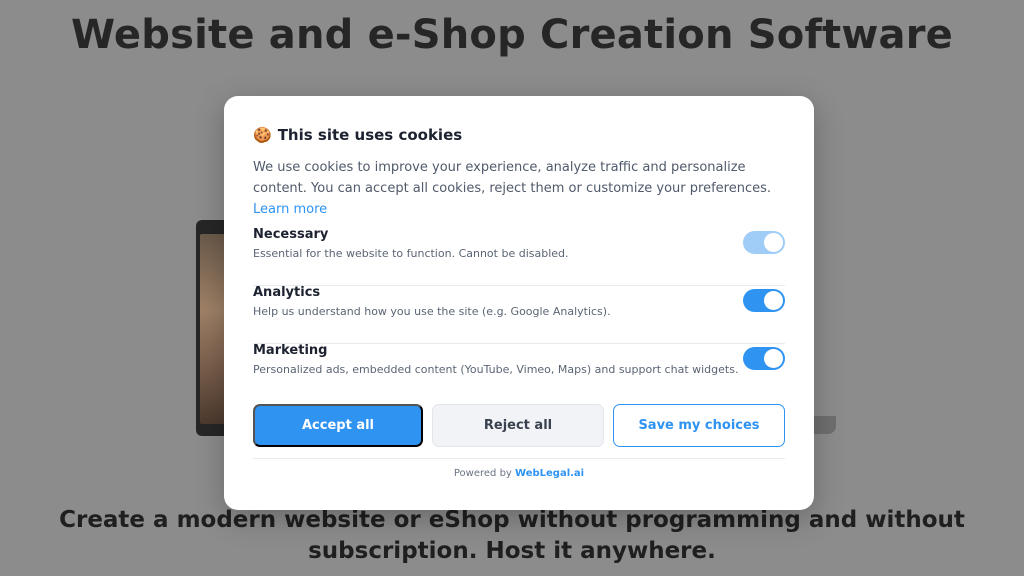  Describe the element at coordinates (262, 135) in the screenshot. I see `cookie-icon: 🍪` at that location.